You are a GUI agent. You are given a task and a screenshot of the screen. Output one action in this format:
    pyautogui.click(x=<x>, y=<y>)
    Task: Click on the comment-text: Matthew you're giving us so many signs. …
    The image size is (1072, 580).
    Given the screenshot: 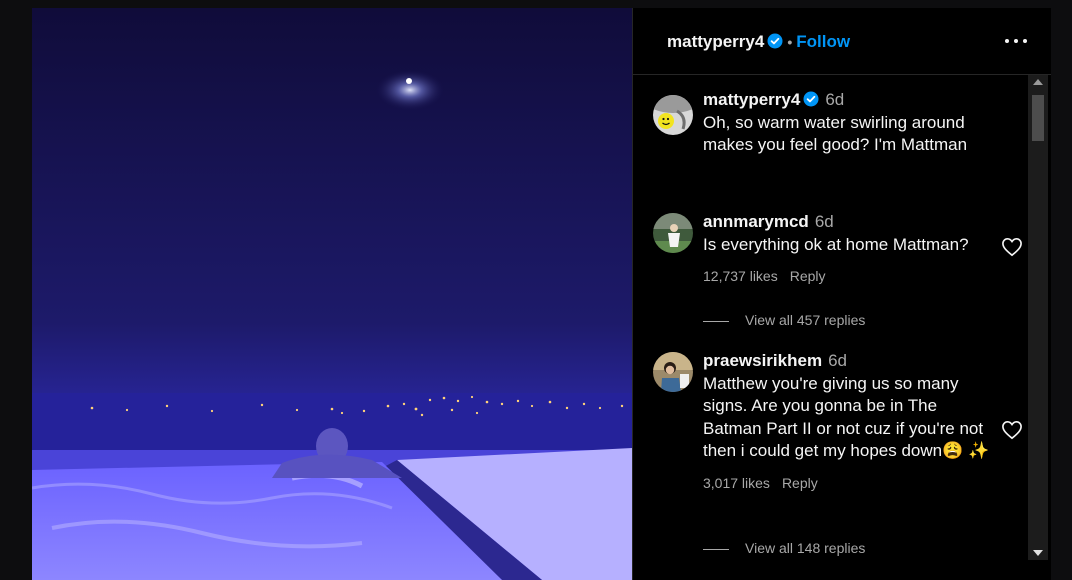 What is the action you would take?
    pyautogui.click(x=846, y=417)
    